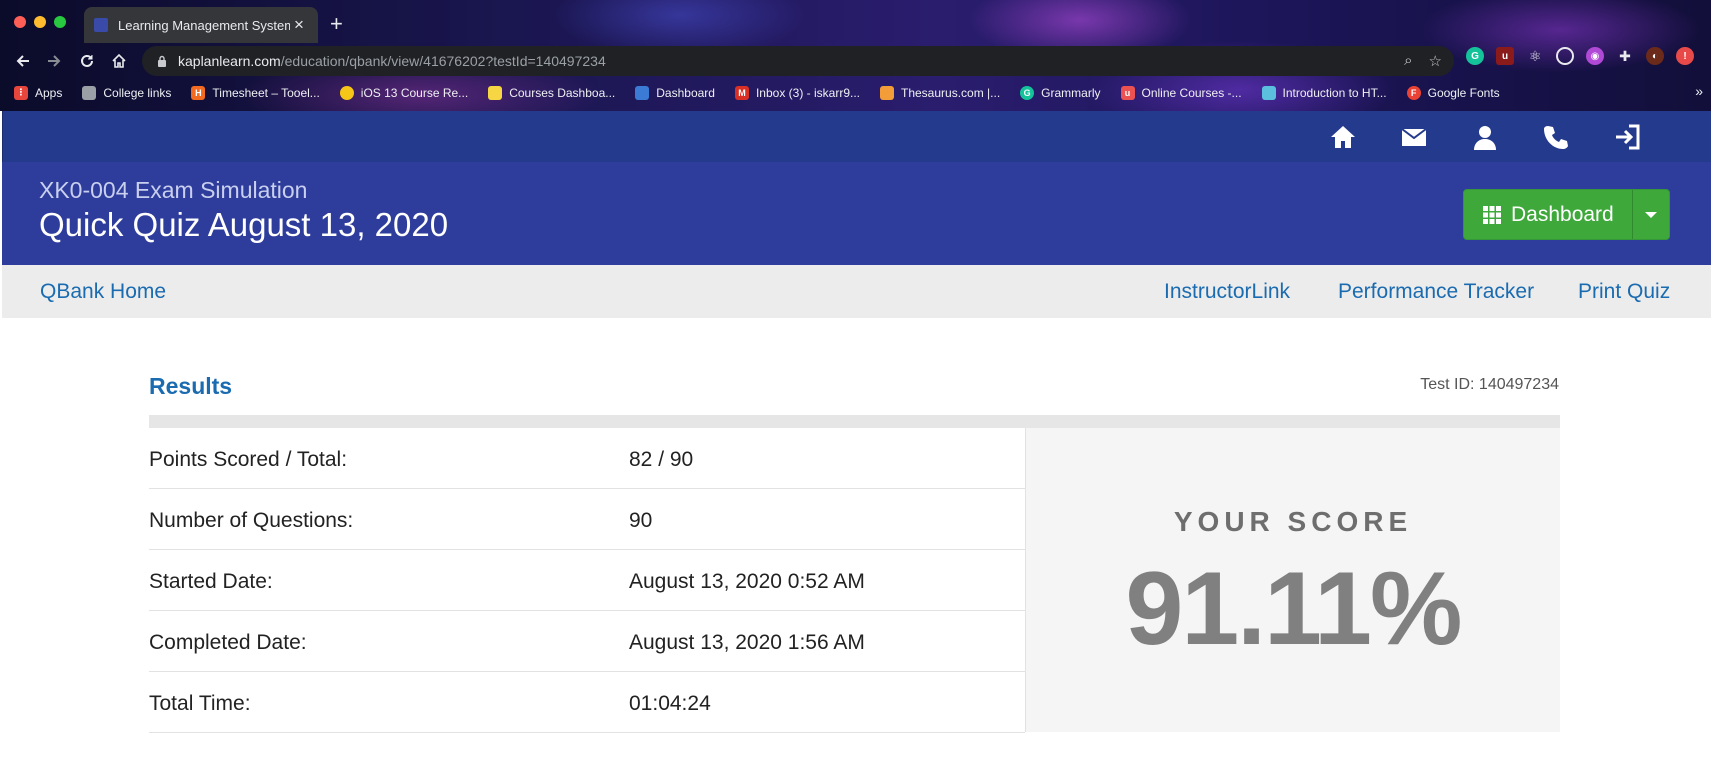  What do you see at coordinates (1505, 56) in the screenshot?
I see `ublock-extension-icon: u` at bounding box center [1505, 56].